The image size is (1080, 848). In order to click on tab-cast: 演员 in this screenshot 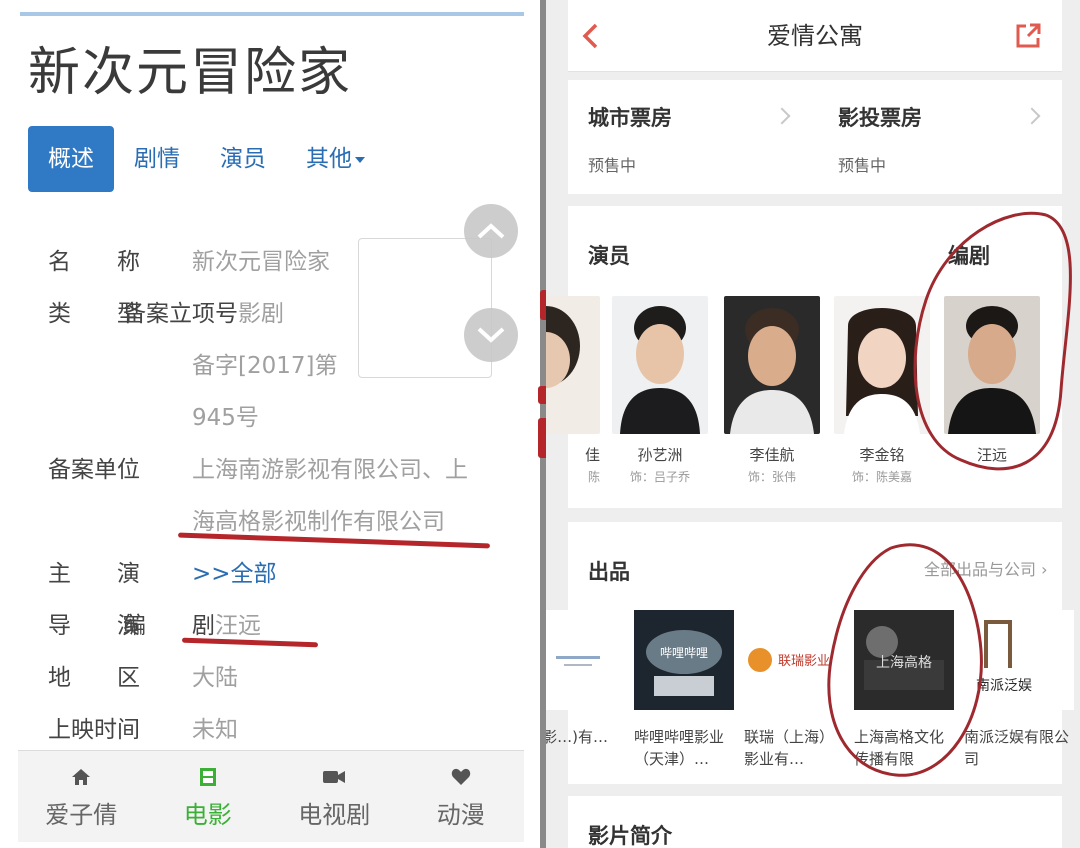, I will do `click(243, 159)`.